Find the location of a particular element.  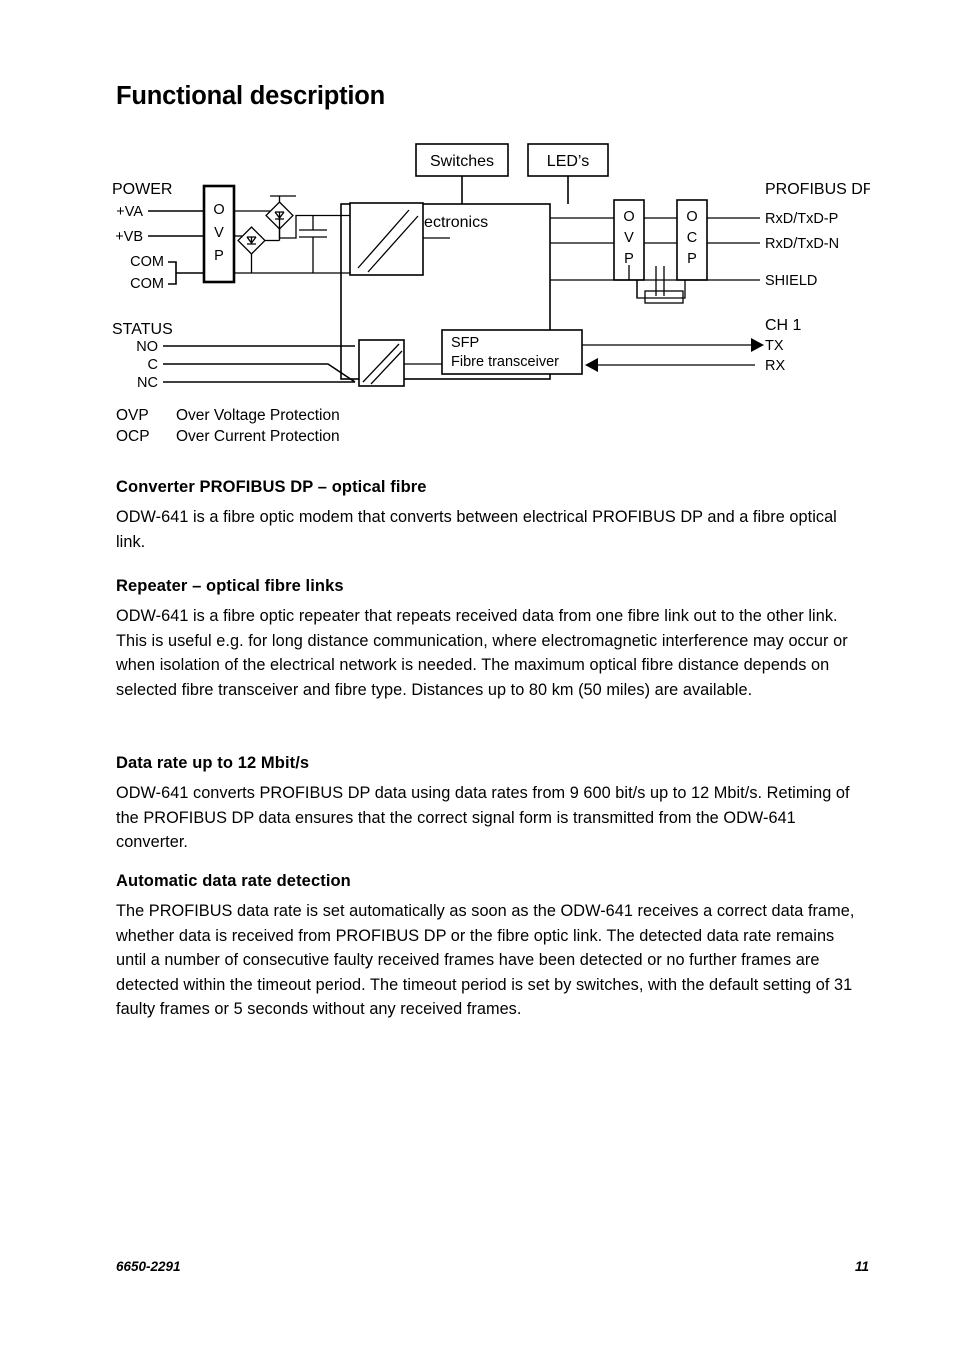

rx-arrow is located at coordinates (670, 365).